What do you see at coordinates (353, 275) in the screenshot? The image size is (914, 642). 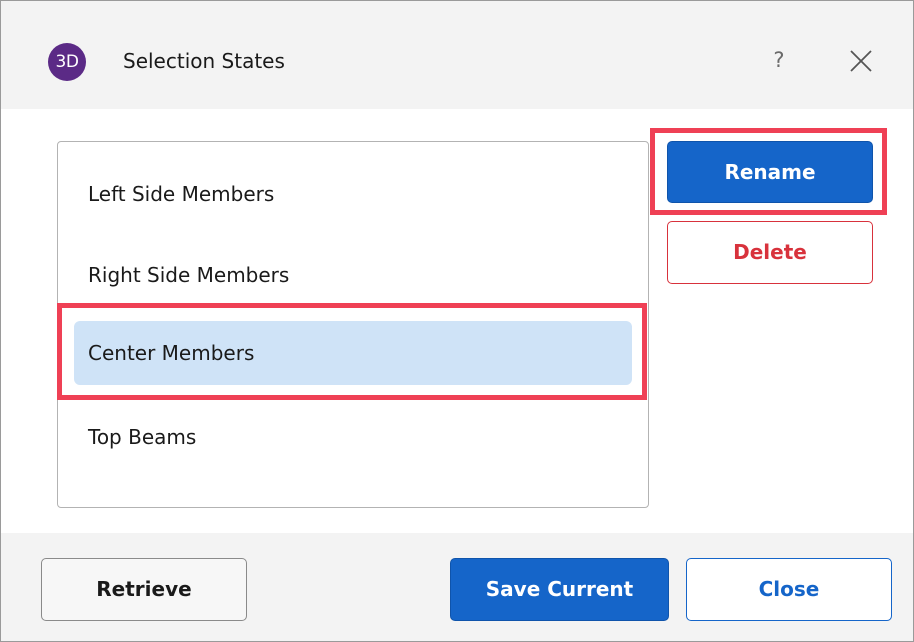 I see `list-item-right-side-members: Right Side Members` at bounding box center [353, 275].